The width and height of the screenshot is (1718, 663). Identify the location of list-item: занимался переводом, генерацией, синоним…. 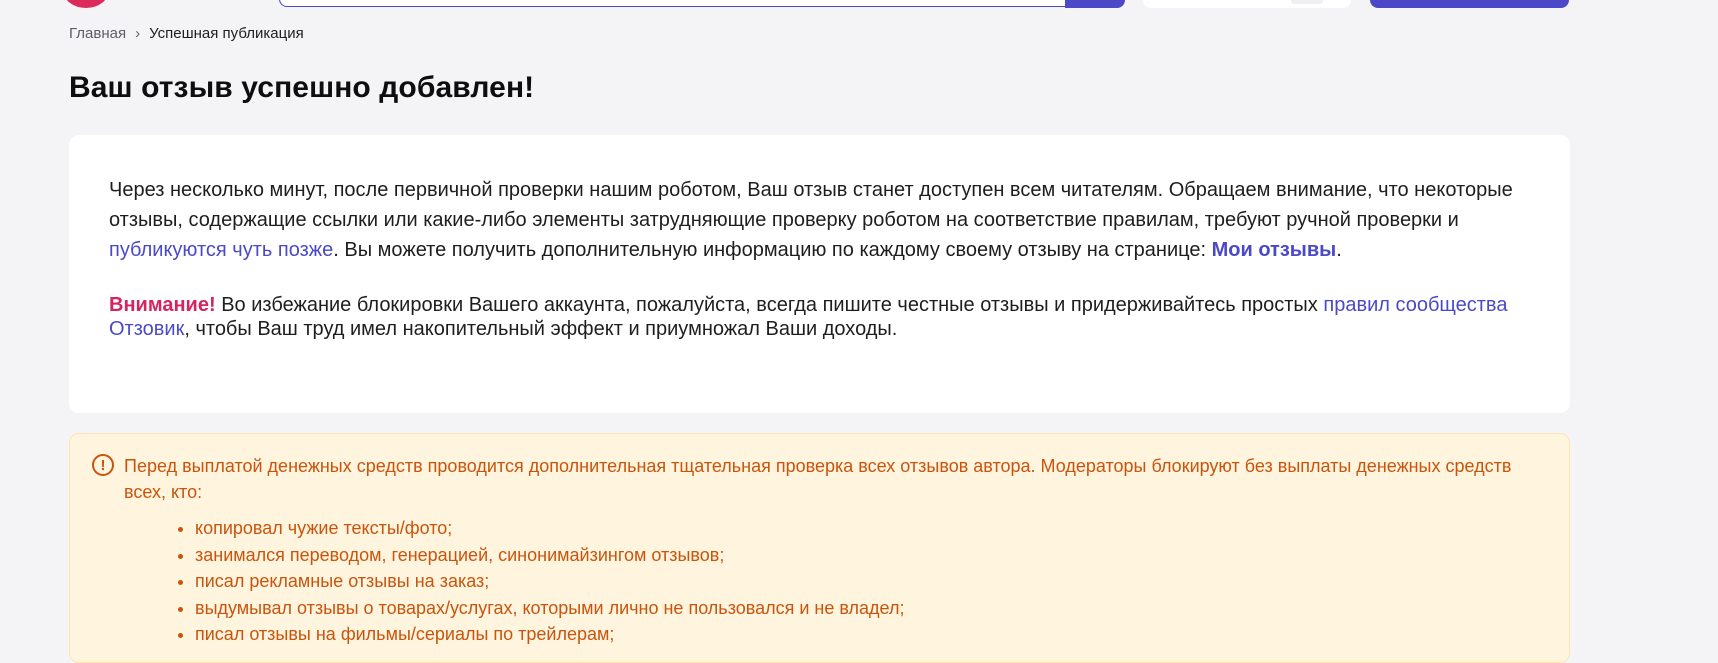
(549, 555).